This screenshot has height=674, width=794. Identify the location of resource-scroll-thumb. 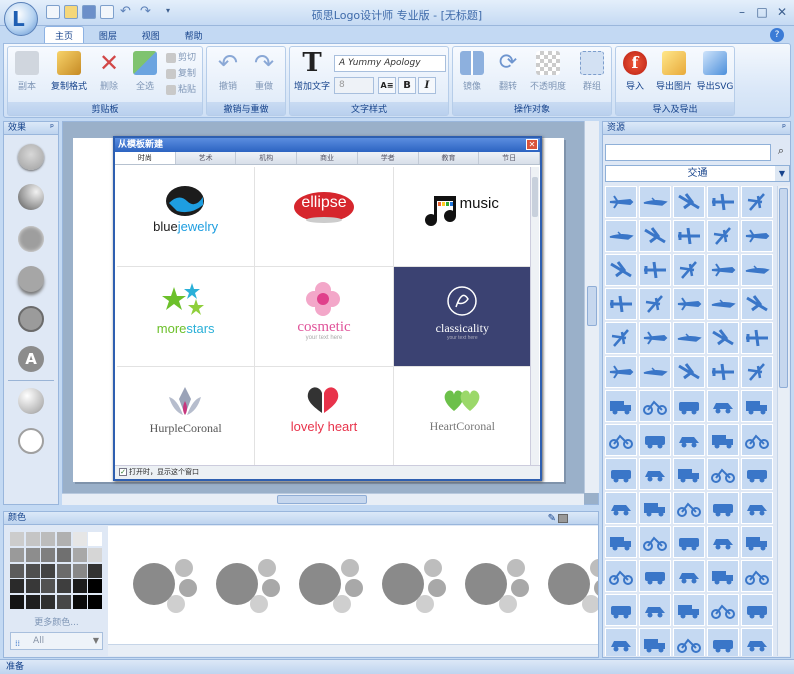
(783, 288).